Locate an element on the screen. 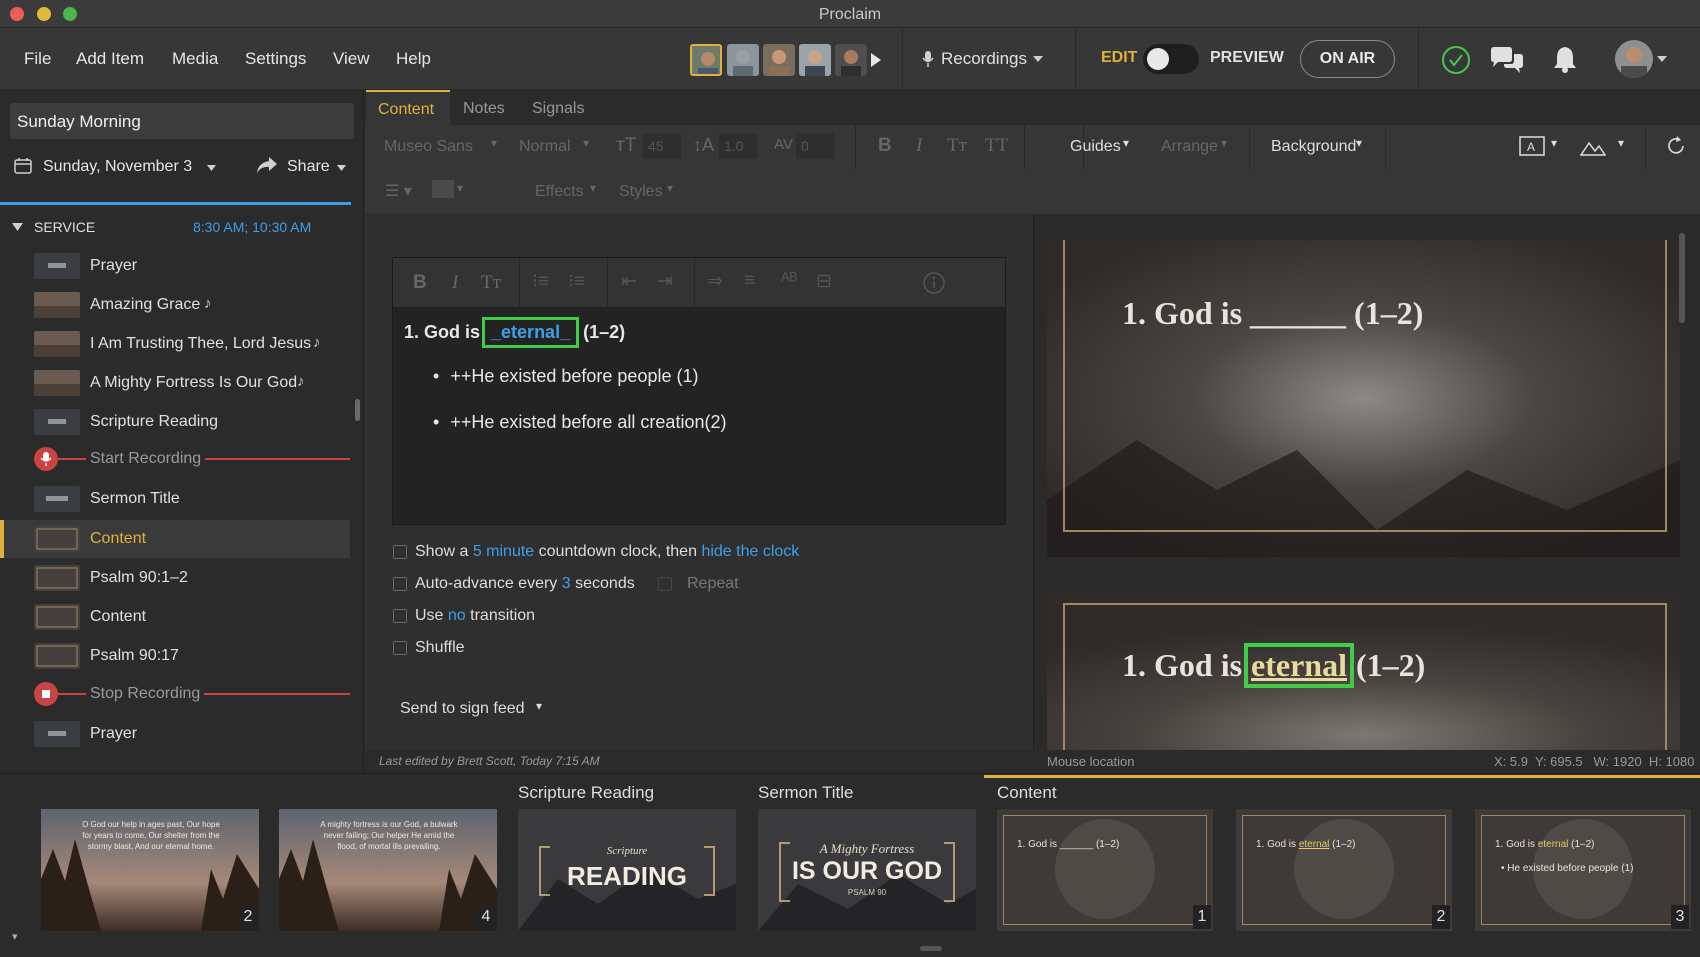  tab-notes: Notes is located at coordinates (484, 109).